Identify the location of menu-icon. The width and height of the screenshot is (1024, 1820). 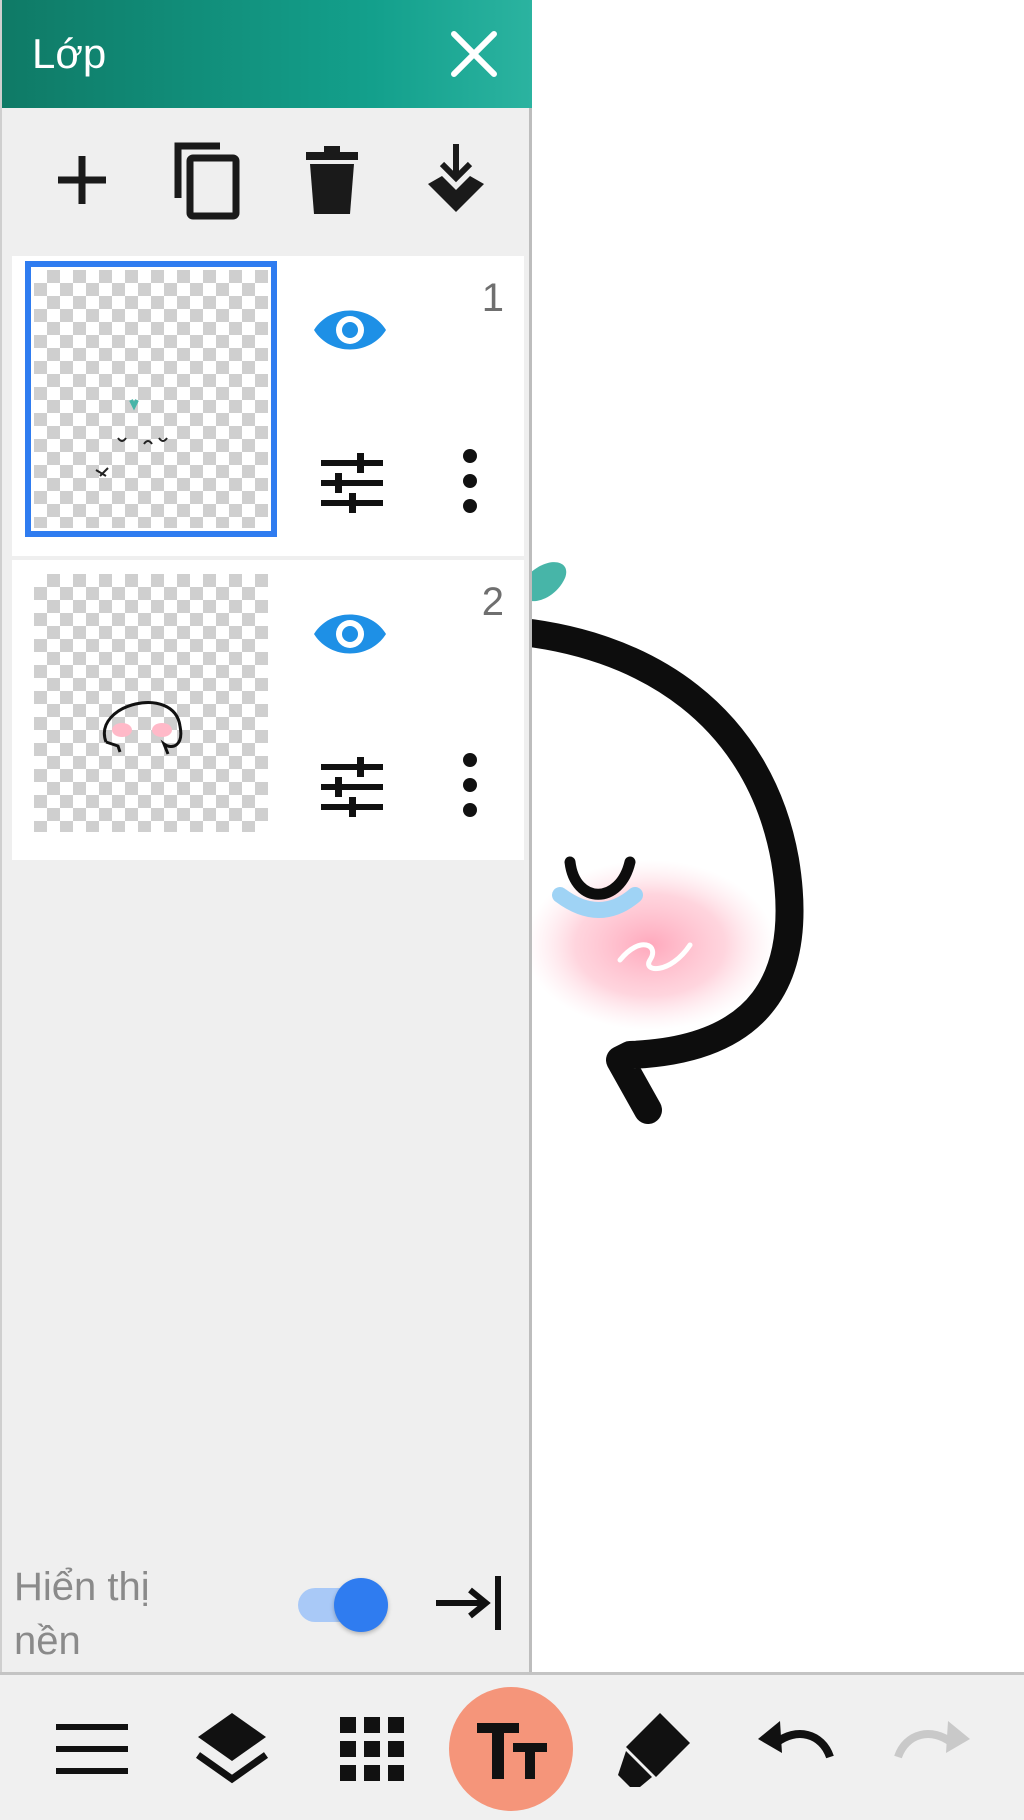
(92, 1749).